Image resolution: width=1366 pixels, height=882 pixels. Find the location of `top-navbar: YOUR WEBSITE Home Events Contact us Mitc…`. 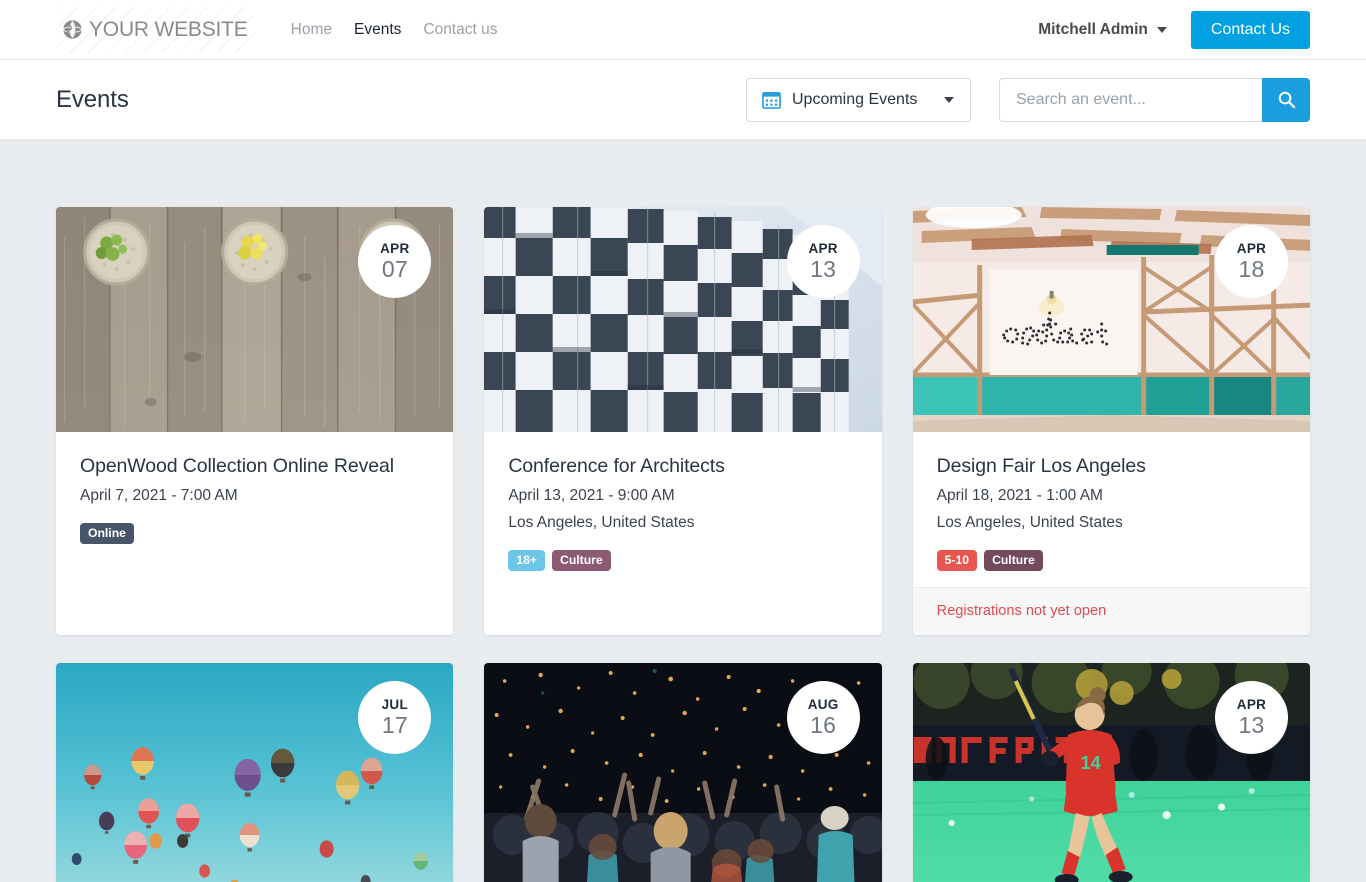

top-navbar: YOUR WEBSITE Home Events Contact us Mitc… is located at coordinates (683, 30).